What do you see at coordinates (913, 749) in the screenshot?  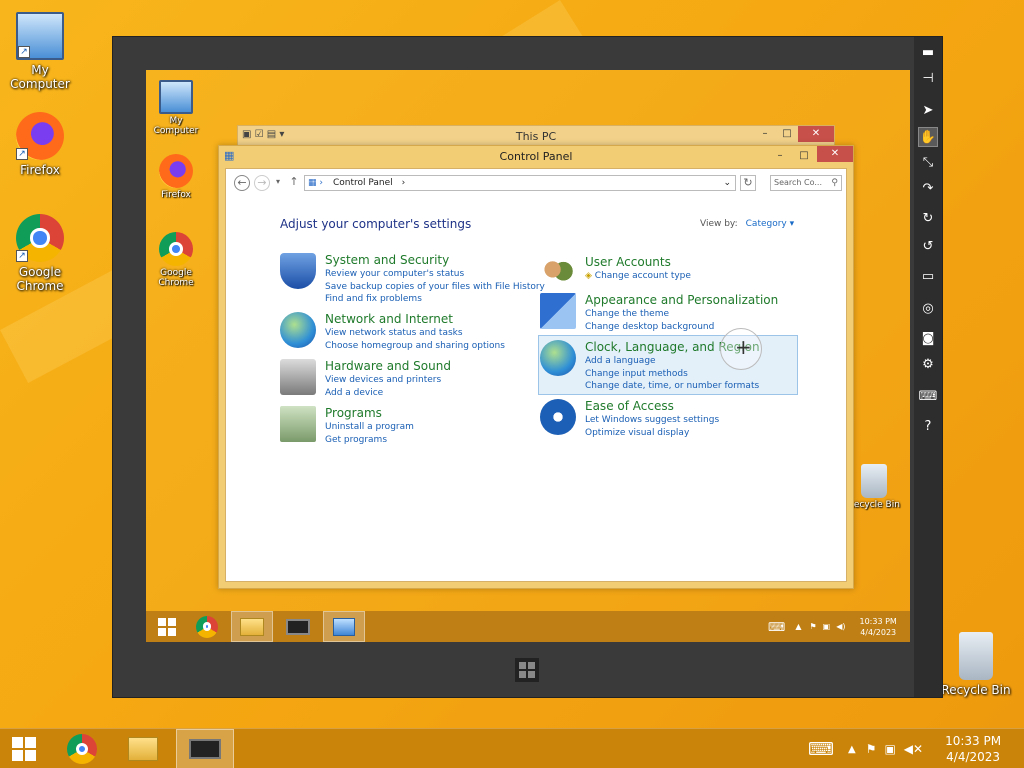 I see `volume-muted-icon: ◀✕` at bounding box center [913, 749].